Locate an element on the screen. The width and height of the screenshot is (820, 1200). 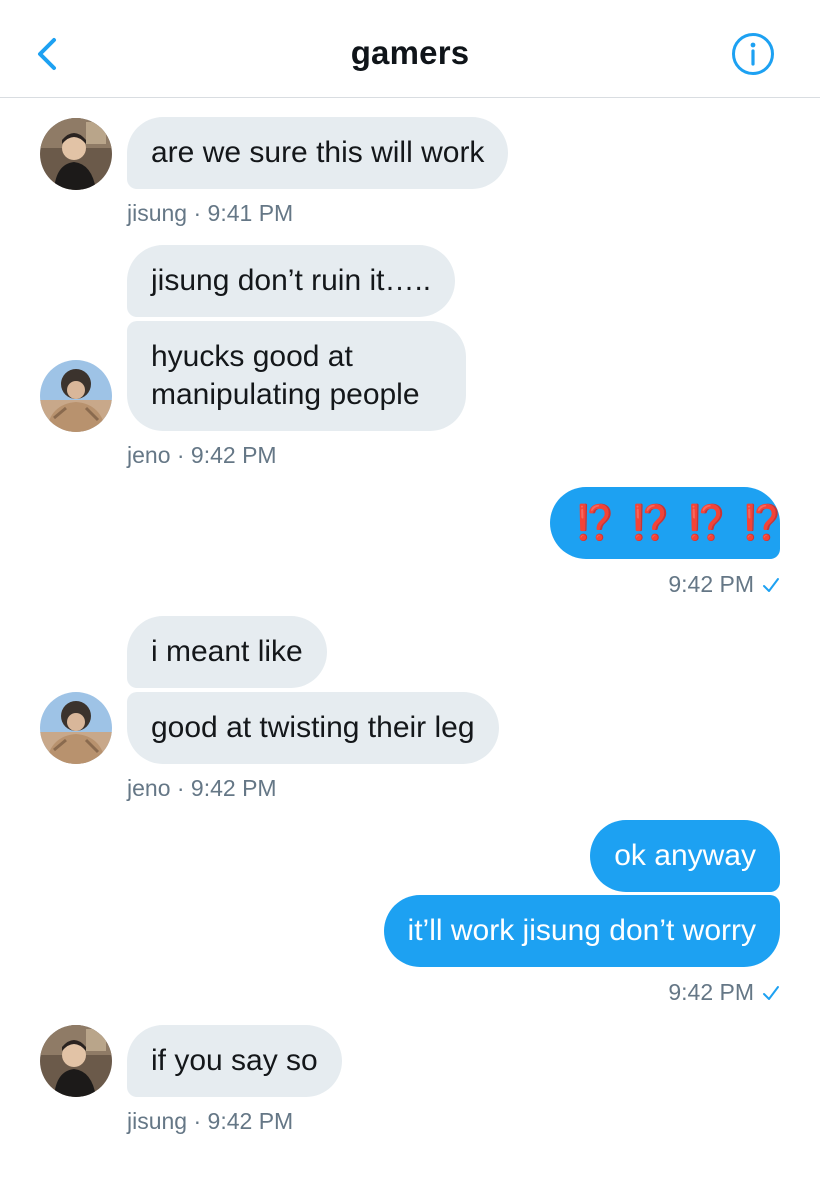
message-bubble: ok anyway is located at coordinates (685, 856).